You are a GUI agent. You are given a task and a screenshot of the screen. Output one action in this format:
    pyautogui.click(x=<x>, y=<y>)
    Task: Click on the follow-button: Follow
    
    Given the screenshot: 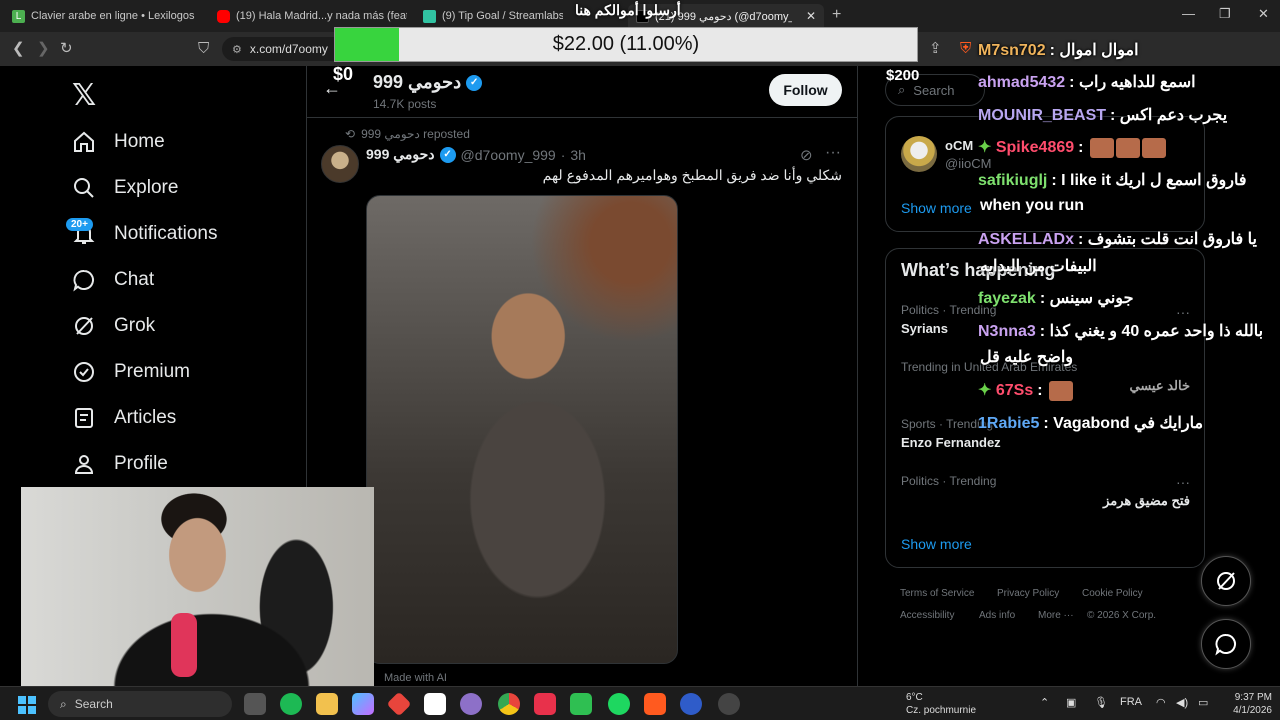 What is the action you would take?
    pyautogui.click(x=805, y=90)
    